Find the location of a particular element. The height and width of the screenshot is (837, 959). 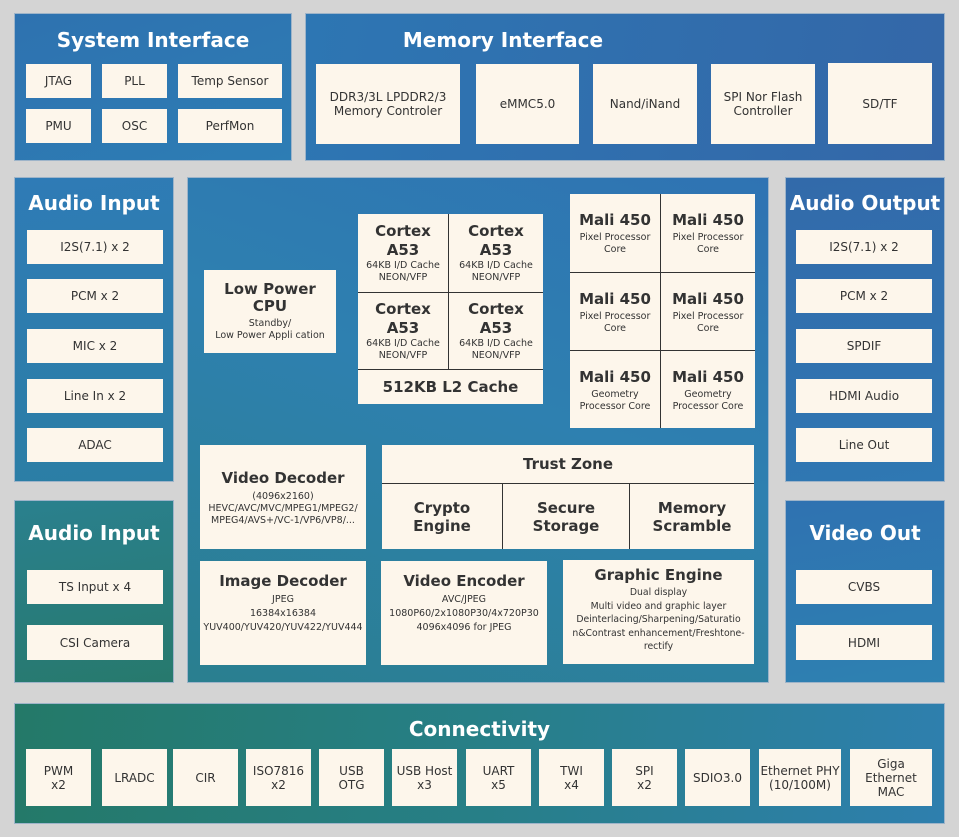

system-interface-title: System Interface is located at coordinates (153, 40).